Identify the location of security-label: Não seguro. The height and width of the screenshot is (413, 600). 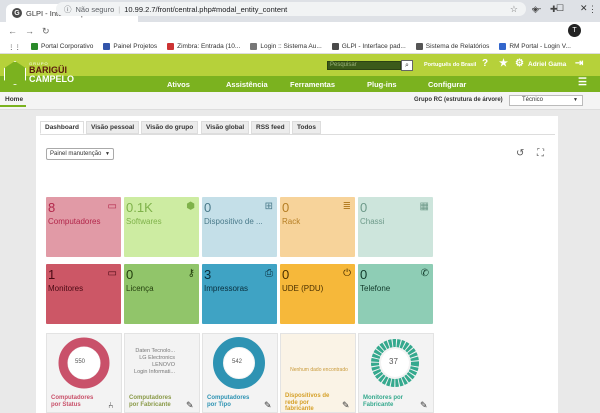
(95, 9).